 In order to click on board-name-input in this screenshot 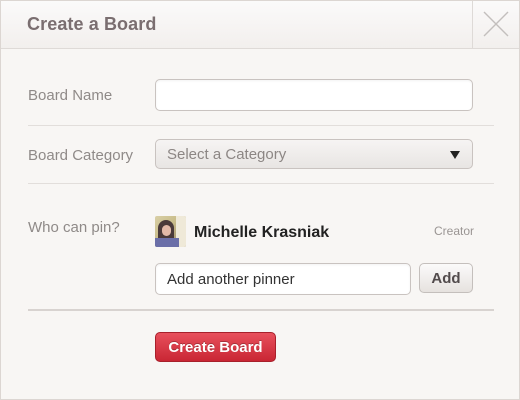, I will do `click(314, 95)`.